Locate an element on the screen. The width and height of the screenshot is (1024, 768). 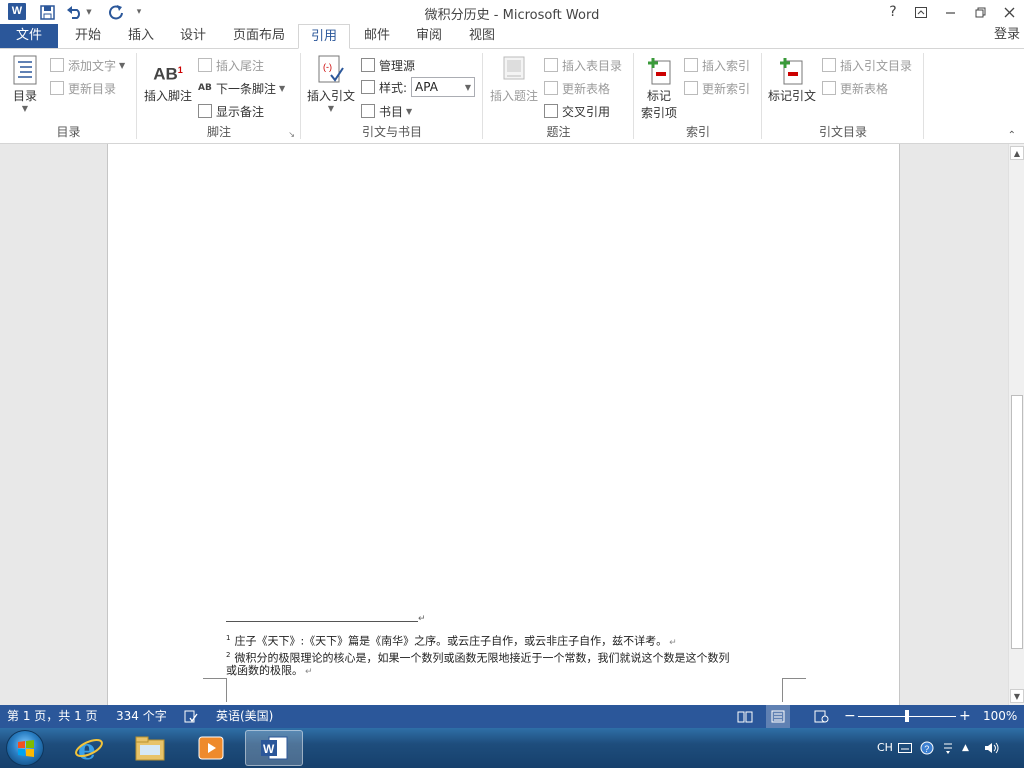
media-player-icon is located at coordinates (211, 748).